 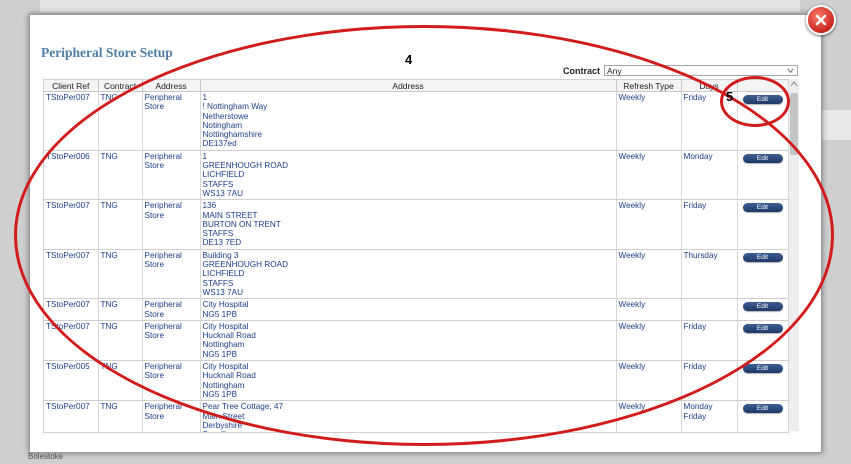 I want to click on address-cell-line: Nottinghamshire, so click(x=232, y=135).